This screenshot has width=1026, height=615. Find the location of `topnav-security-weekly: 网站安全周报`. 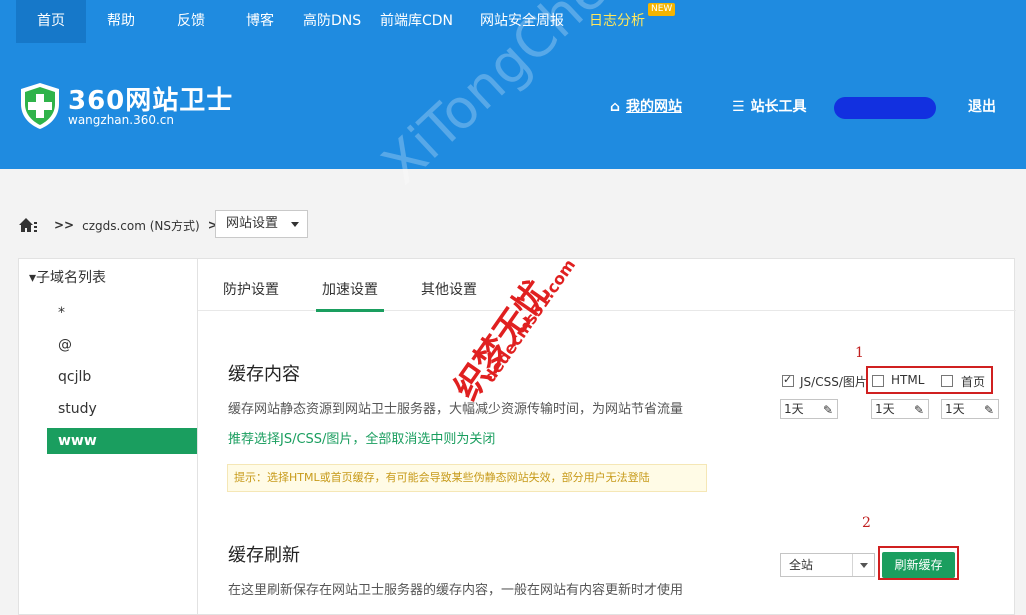

topnav-security-weekly: 网站安全周报 is located at coordinates (522, 21).